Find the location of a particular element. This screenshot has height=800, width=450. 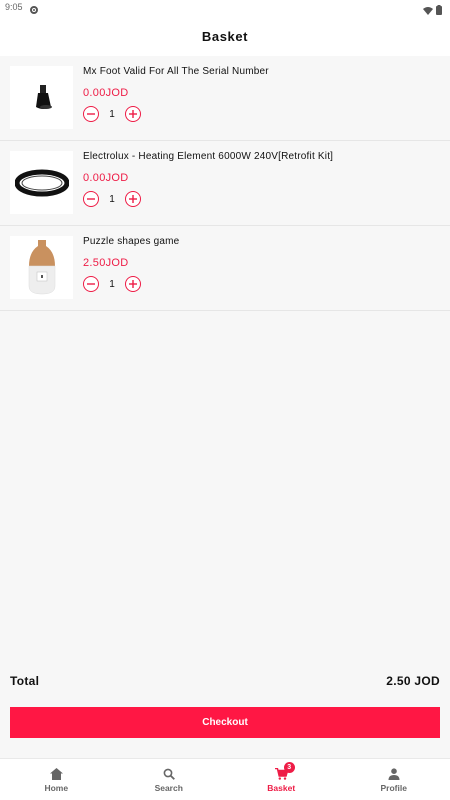

home-icon is located at coordinates (56, 774).